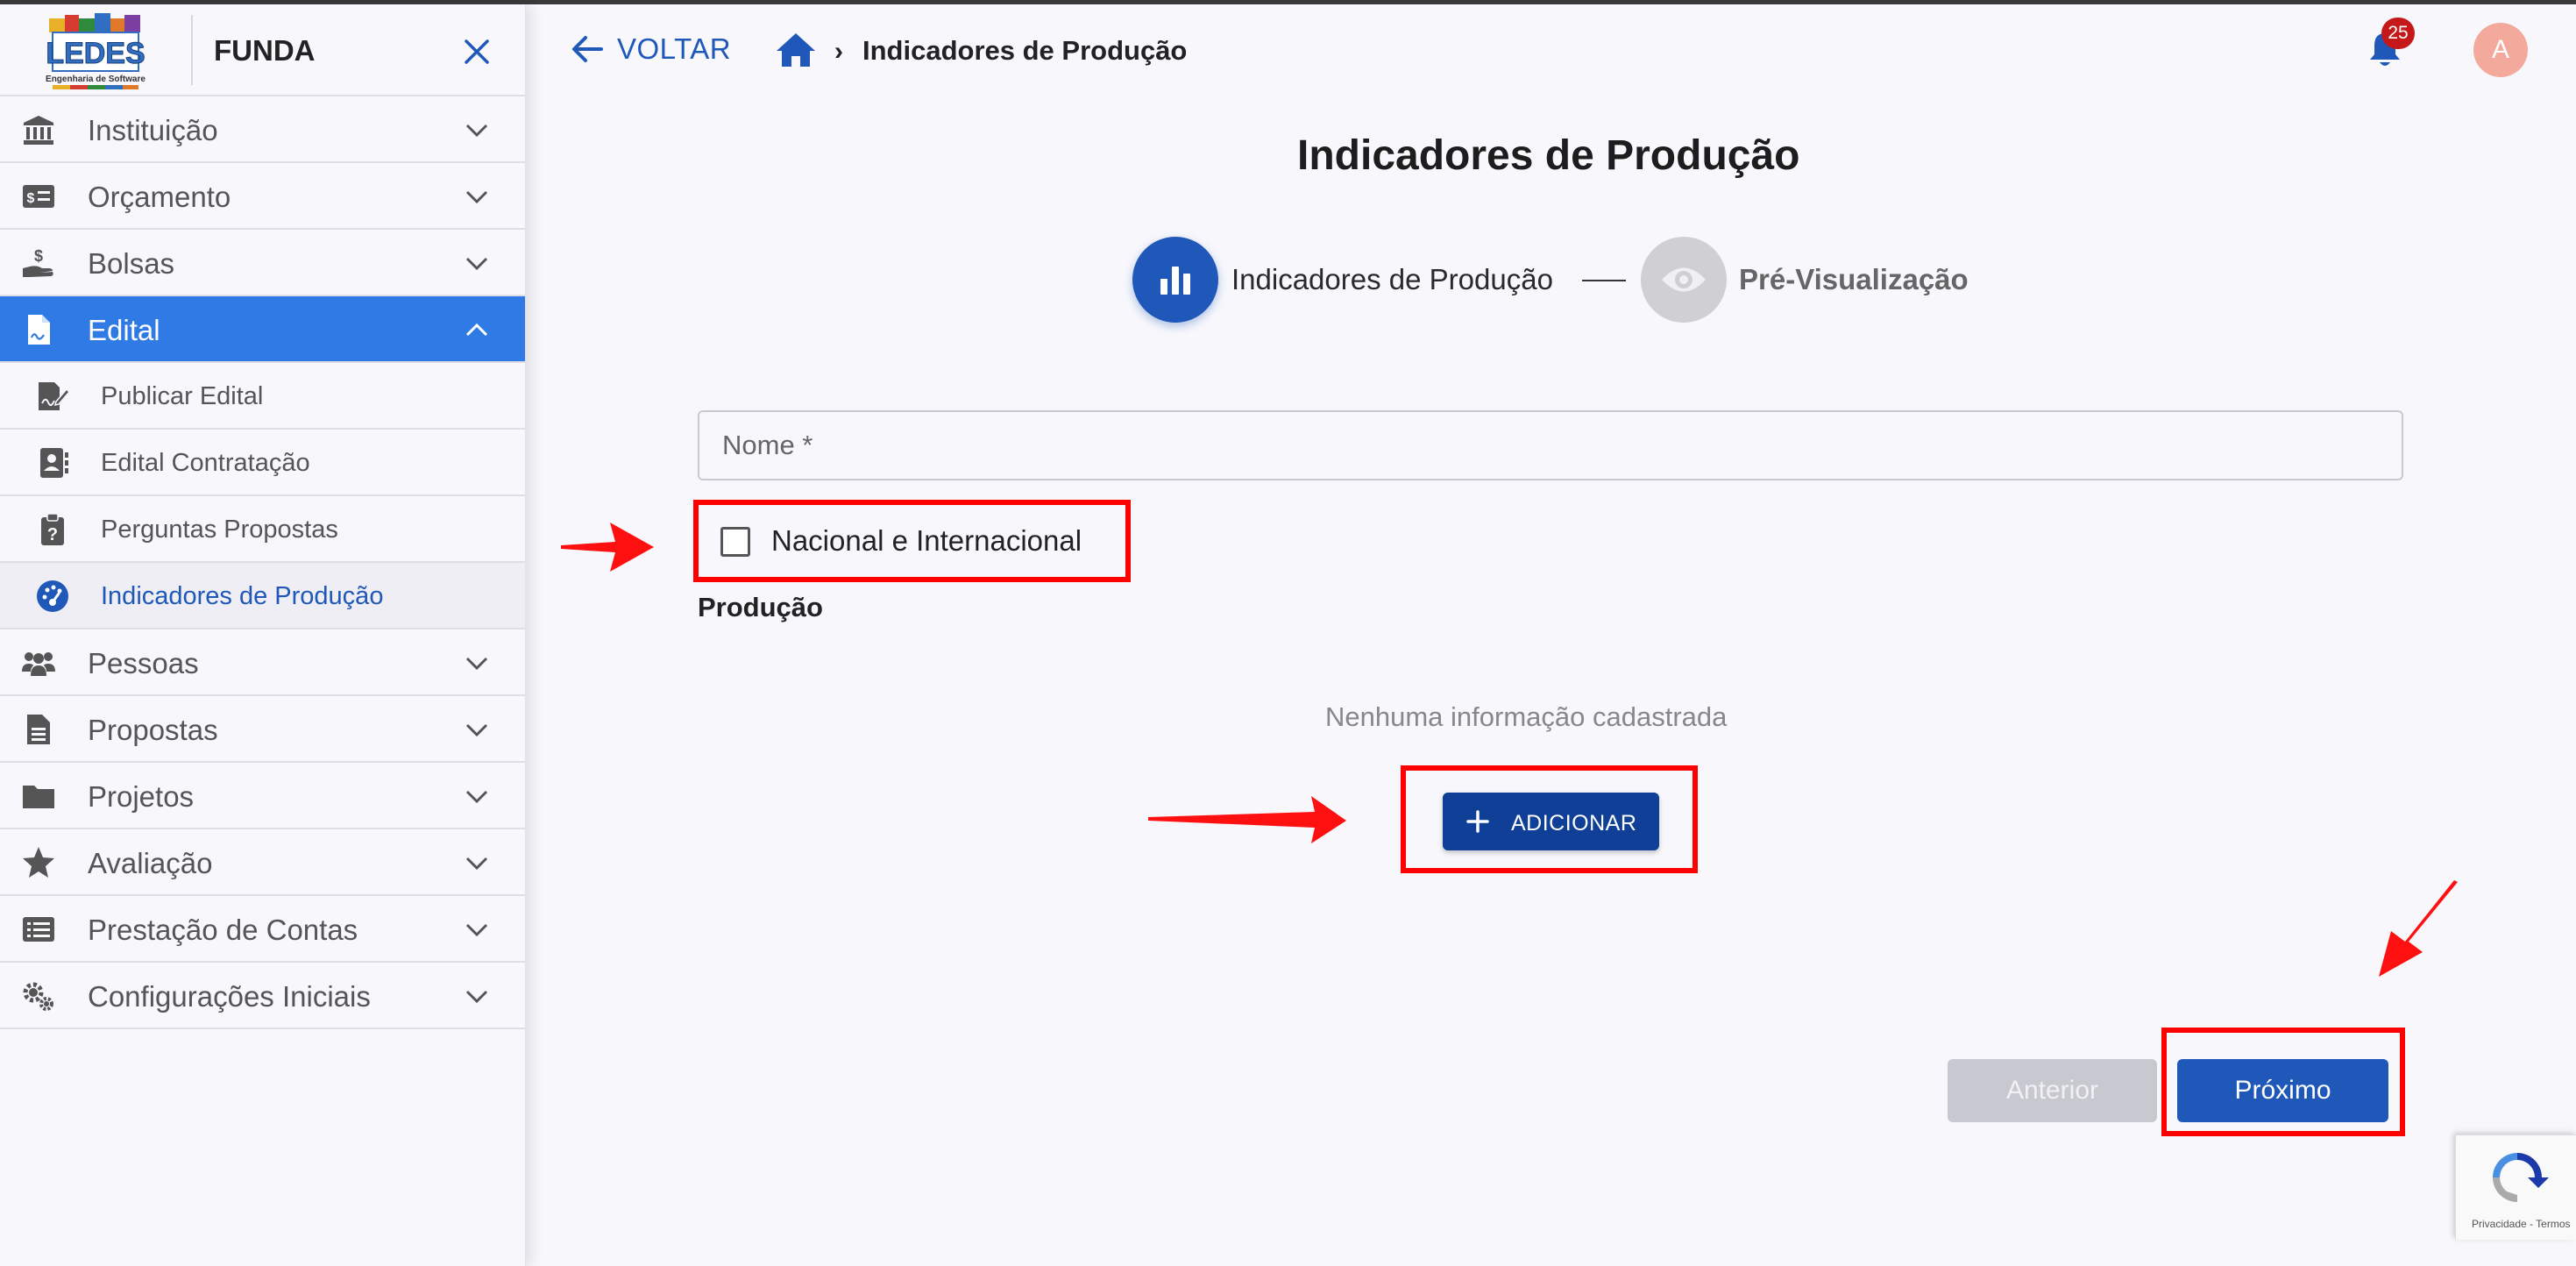 The height and width of the screenshot is (1266, 2576). Describe the element at coordinates (1025, 50) in the screenshot. I see `breadcrumb-current: Indicadores de Produção` at that location.